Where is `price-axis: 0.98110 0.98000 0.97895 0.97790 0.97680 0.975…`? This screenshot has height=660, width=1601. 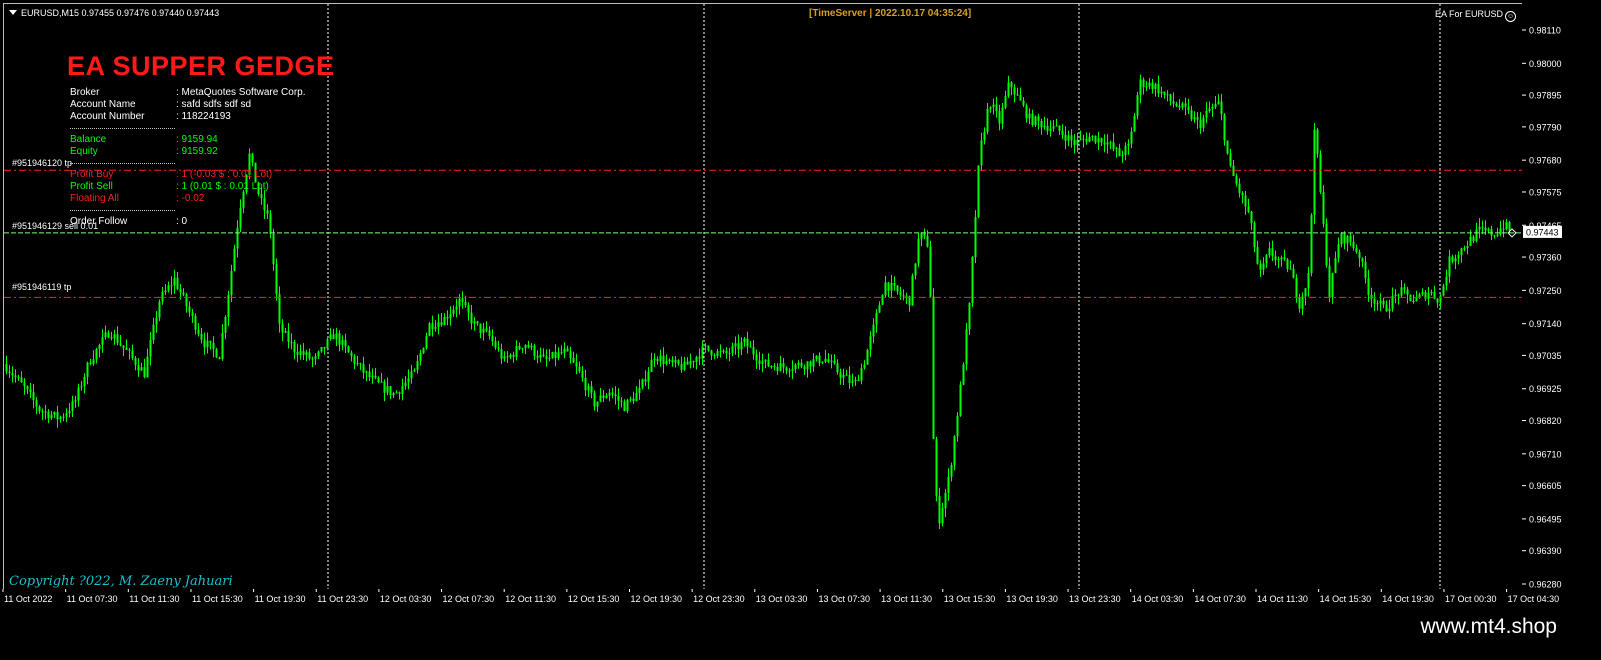 price-axis: 0.98110 0.98000 0.97895 0.97790 0.97680 0.975… is located at coordinates (1561, 296).